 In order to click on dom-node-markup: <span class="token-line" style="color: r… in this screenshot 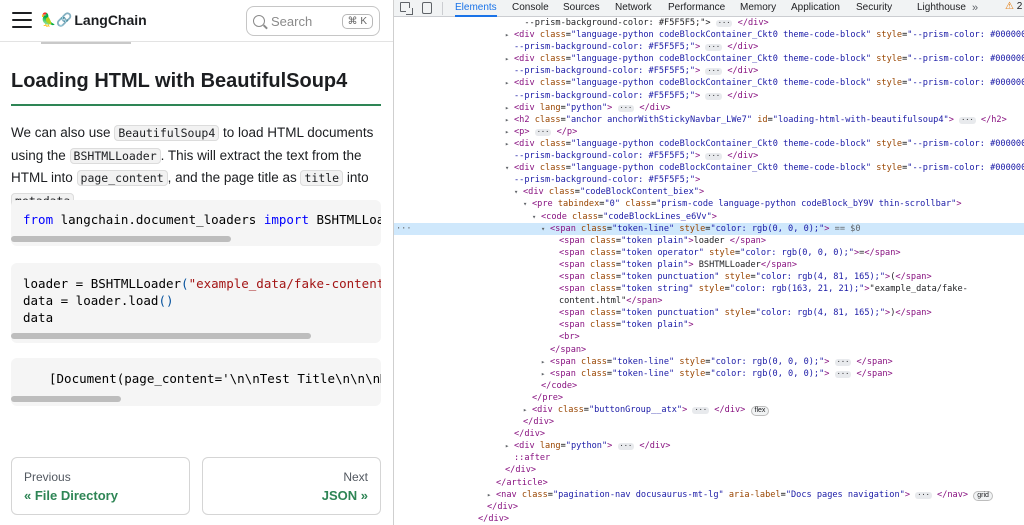, I will do `click(721, 373)`.